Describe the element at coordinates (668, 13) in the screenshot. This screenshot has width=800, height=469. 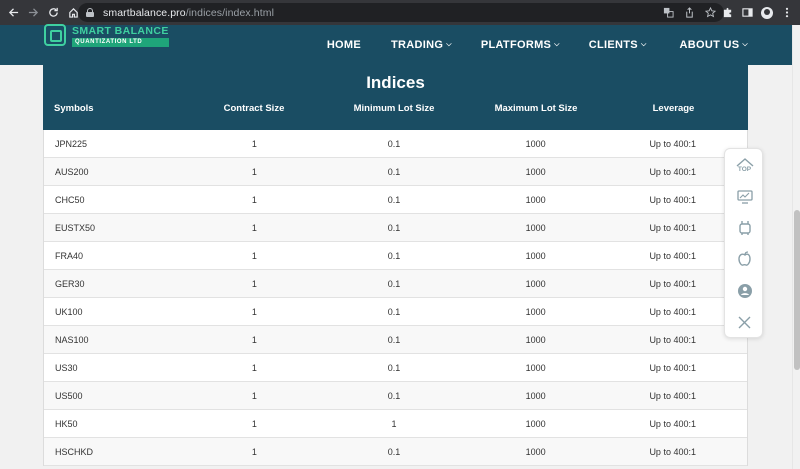
I see `translate-icon` at that location.